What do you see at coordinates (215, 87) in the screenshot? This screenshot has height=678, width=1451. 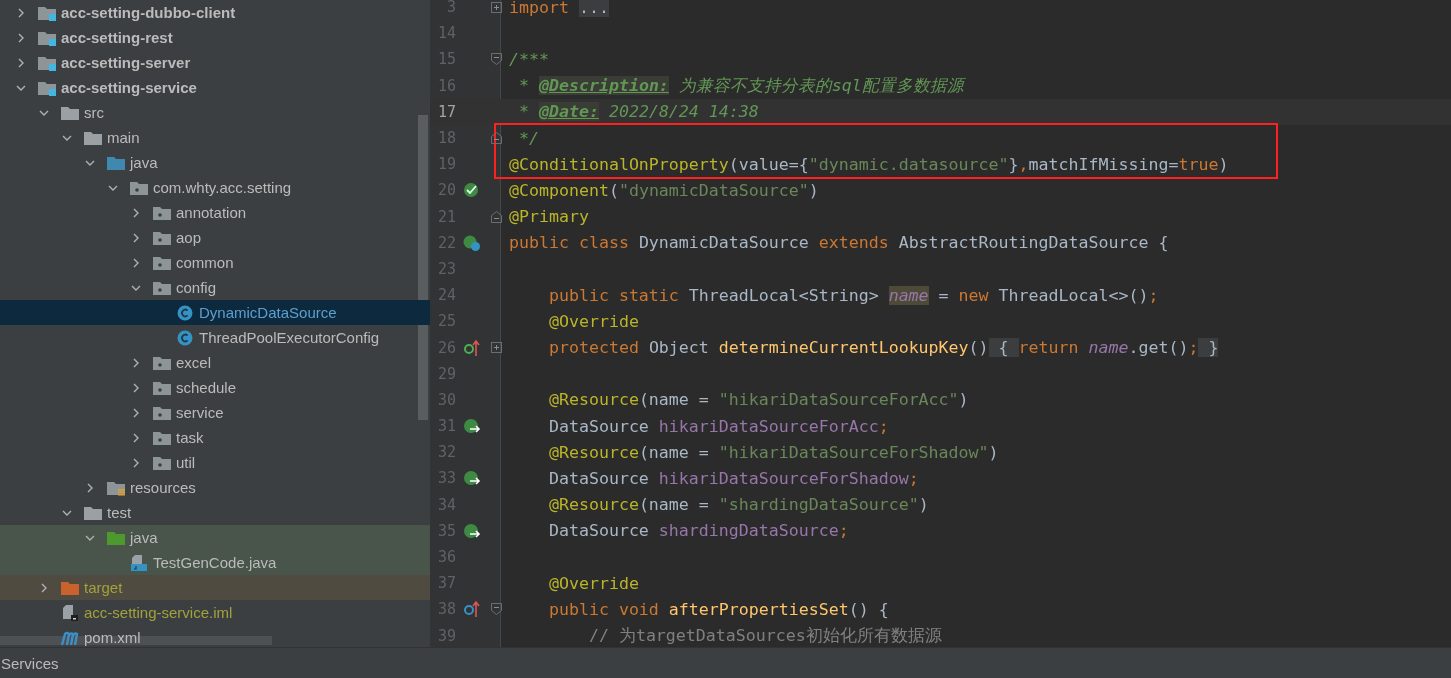 I see `tree-item: acc-setting-service` at bounding box center [215, 87].